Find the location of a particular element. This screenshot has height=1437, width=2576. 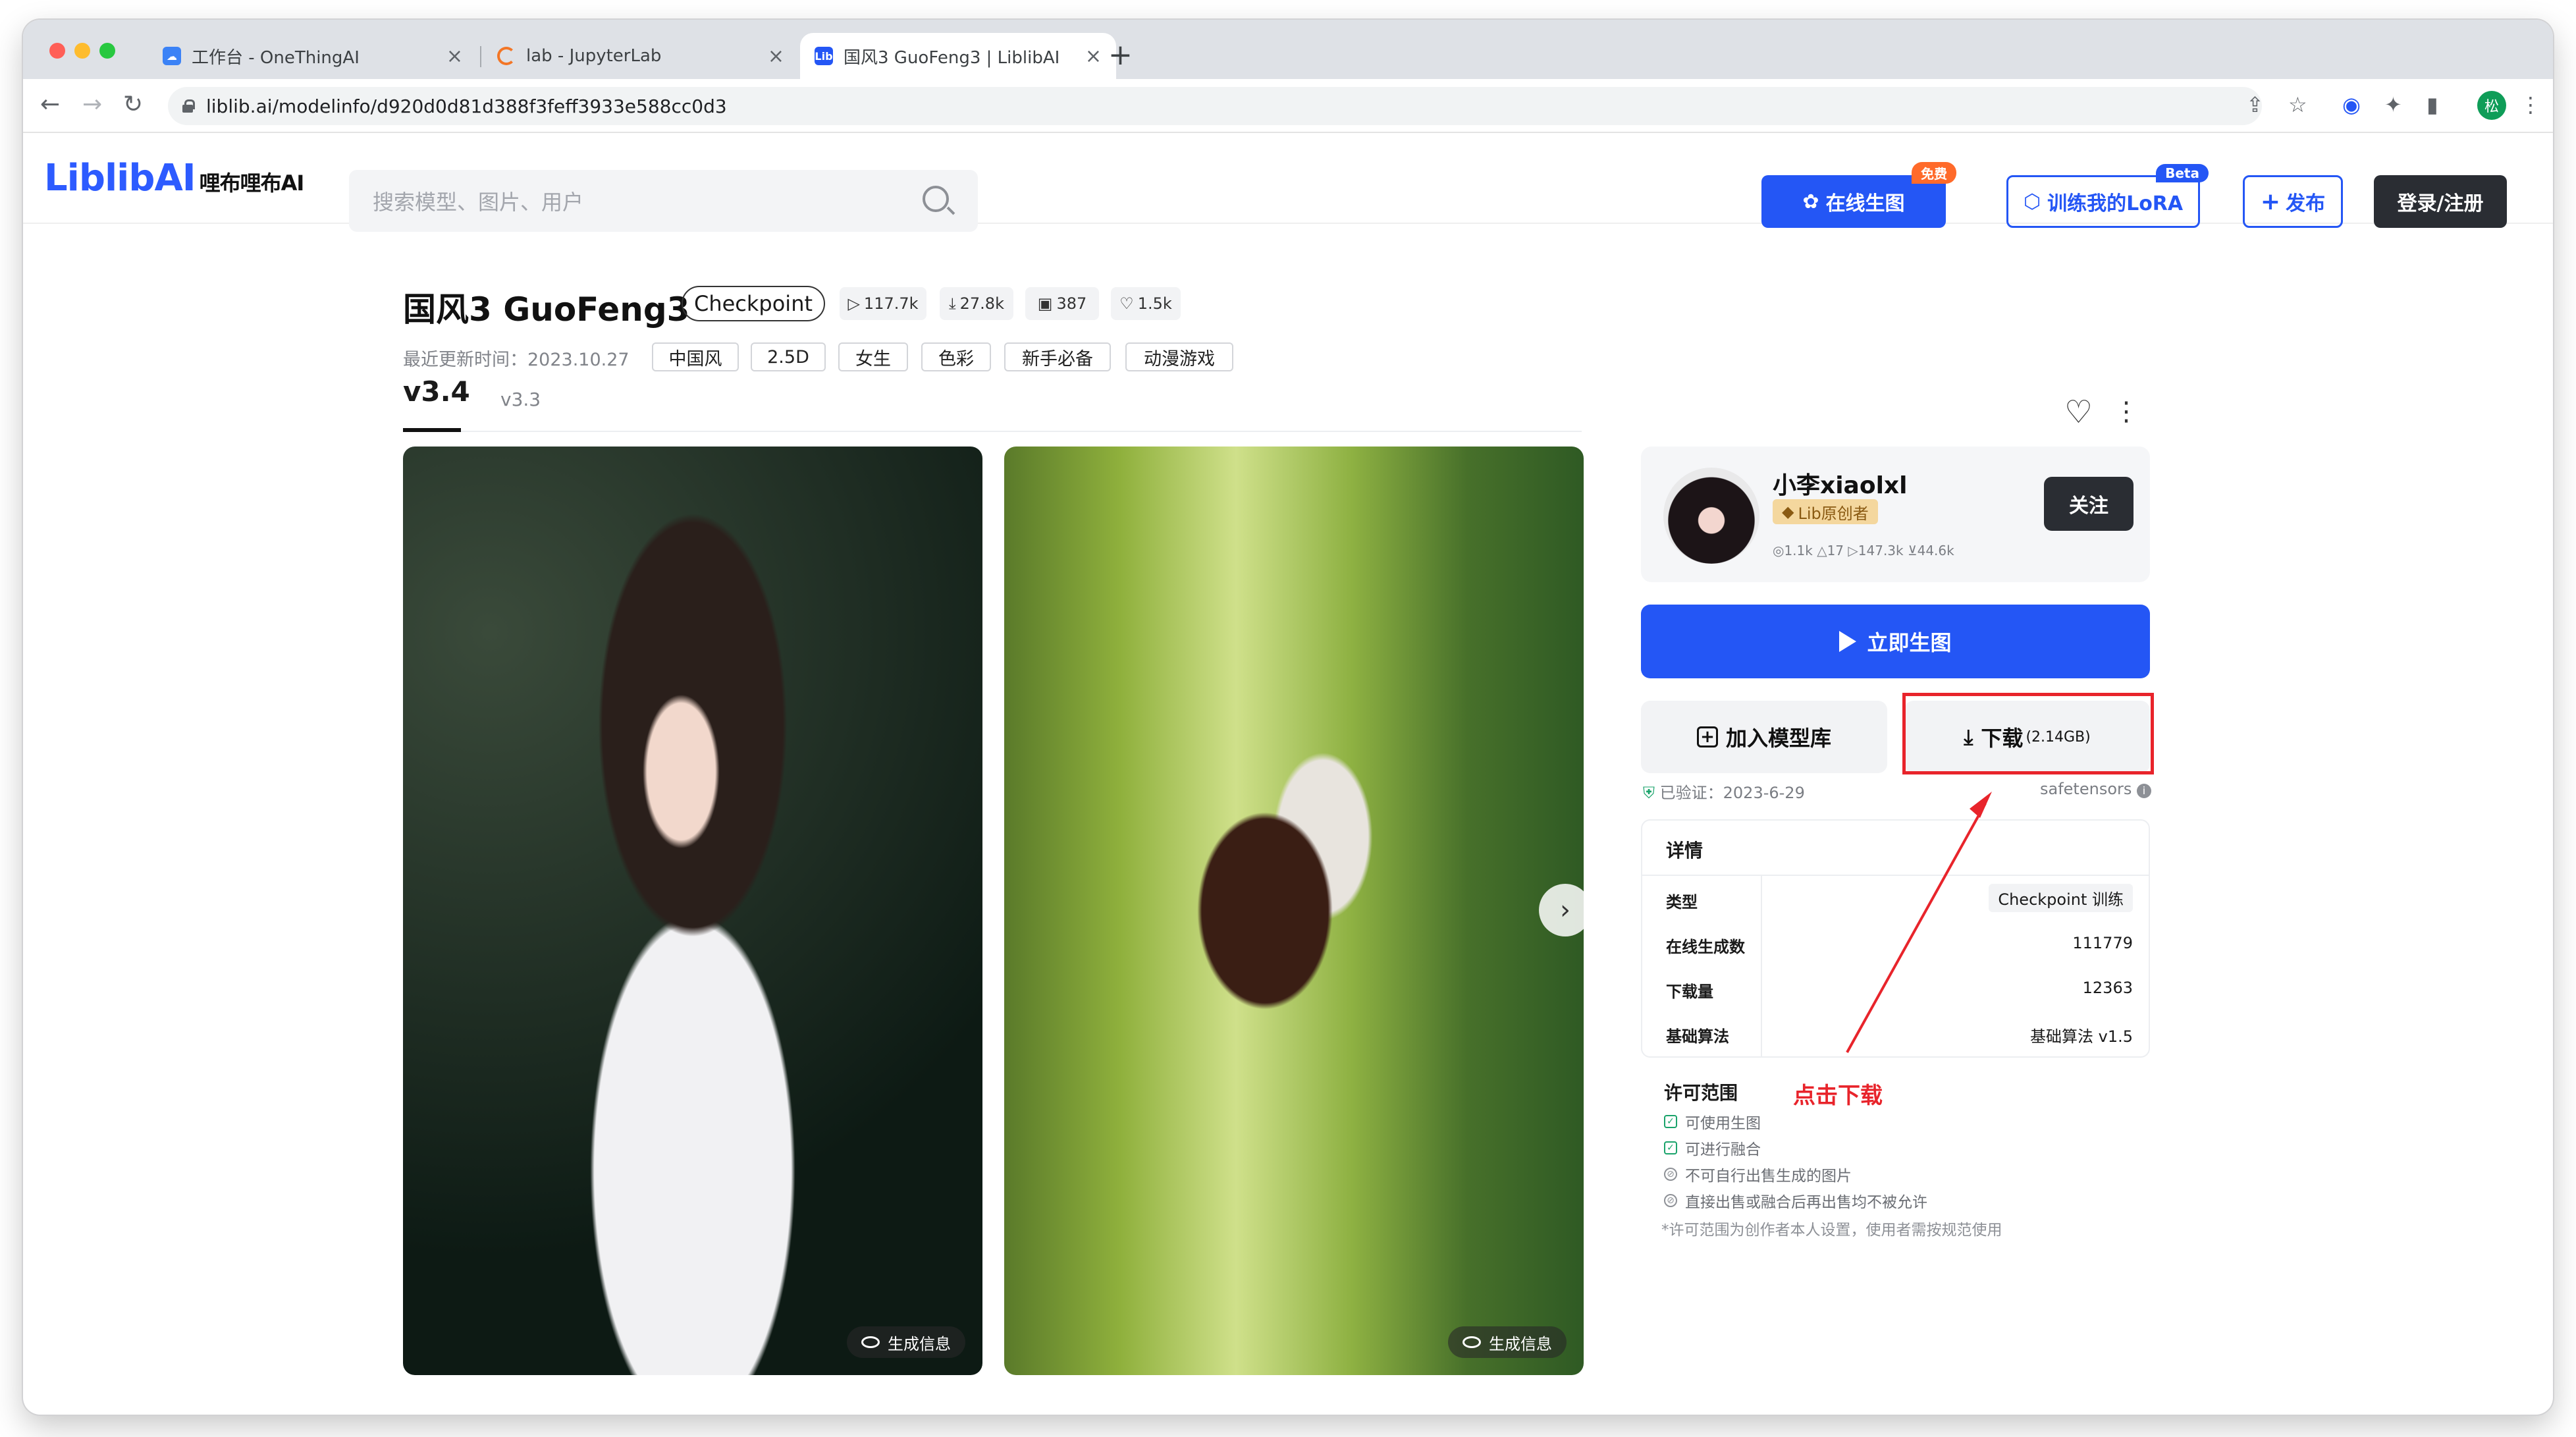

annotation-arrow is located at coordinates (1919, 922).